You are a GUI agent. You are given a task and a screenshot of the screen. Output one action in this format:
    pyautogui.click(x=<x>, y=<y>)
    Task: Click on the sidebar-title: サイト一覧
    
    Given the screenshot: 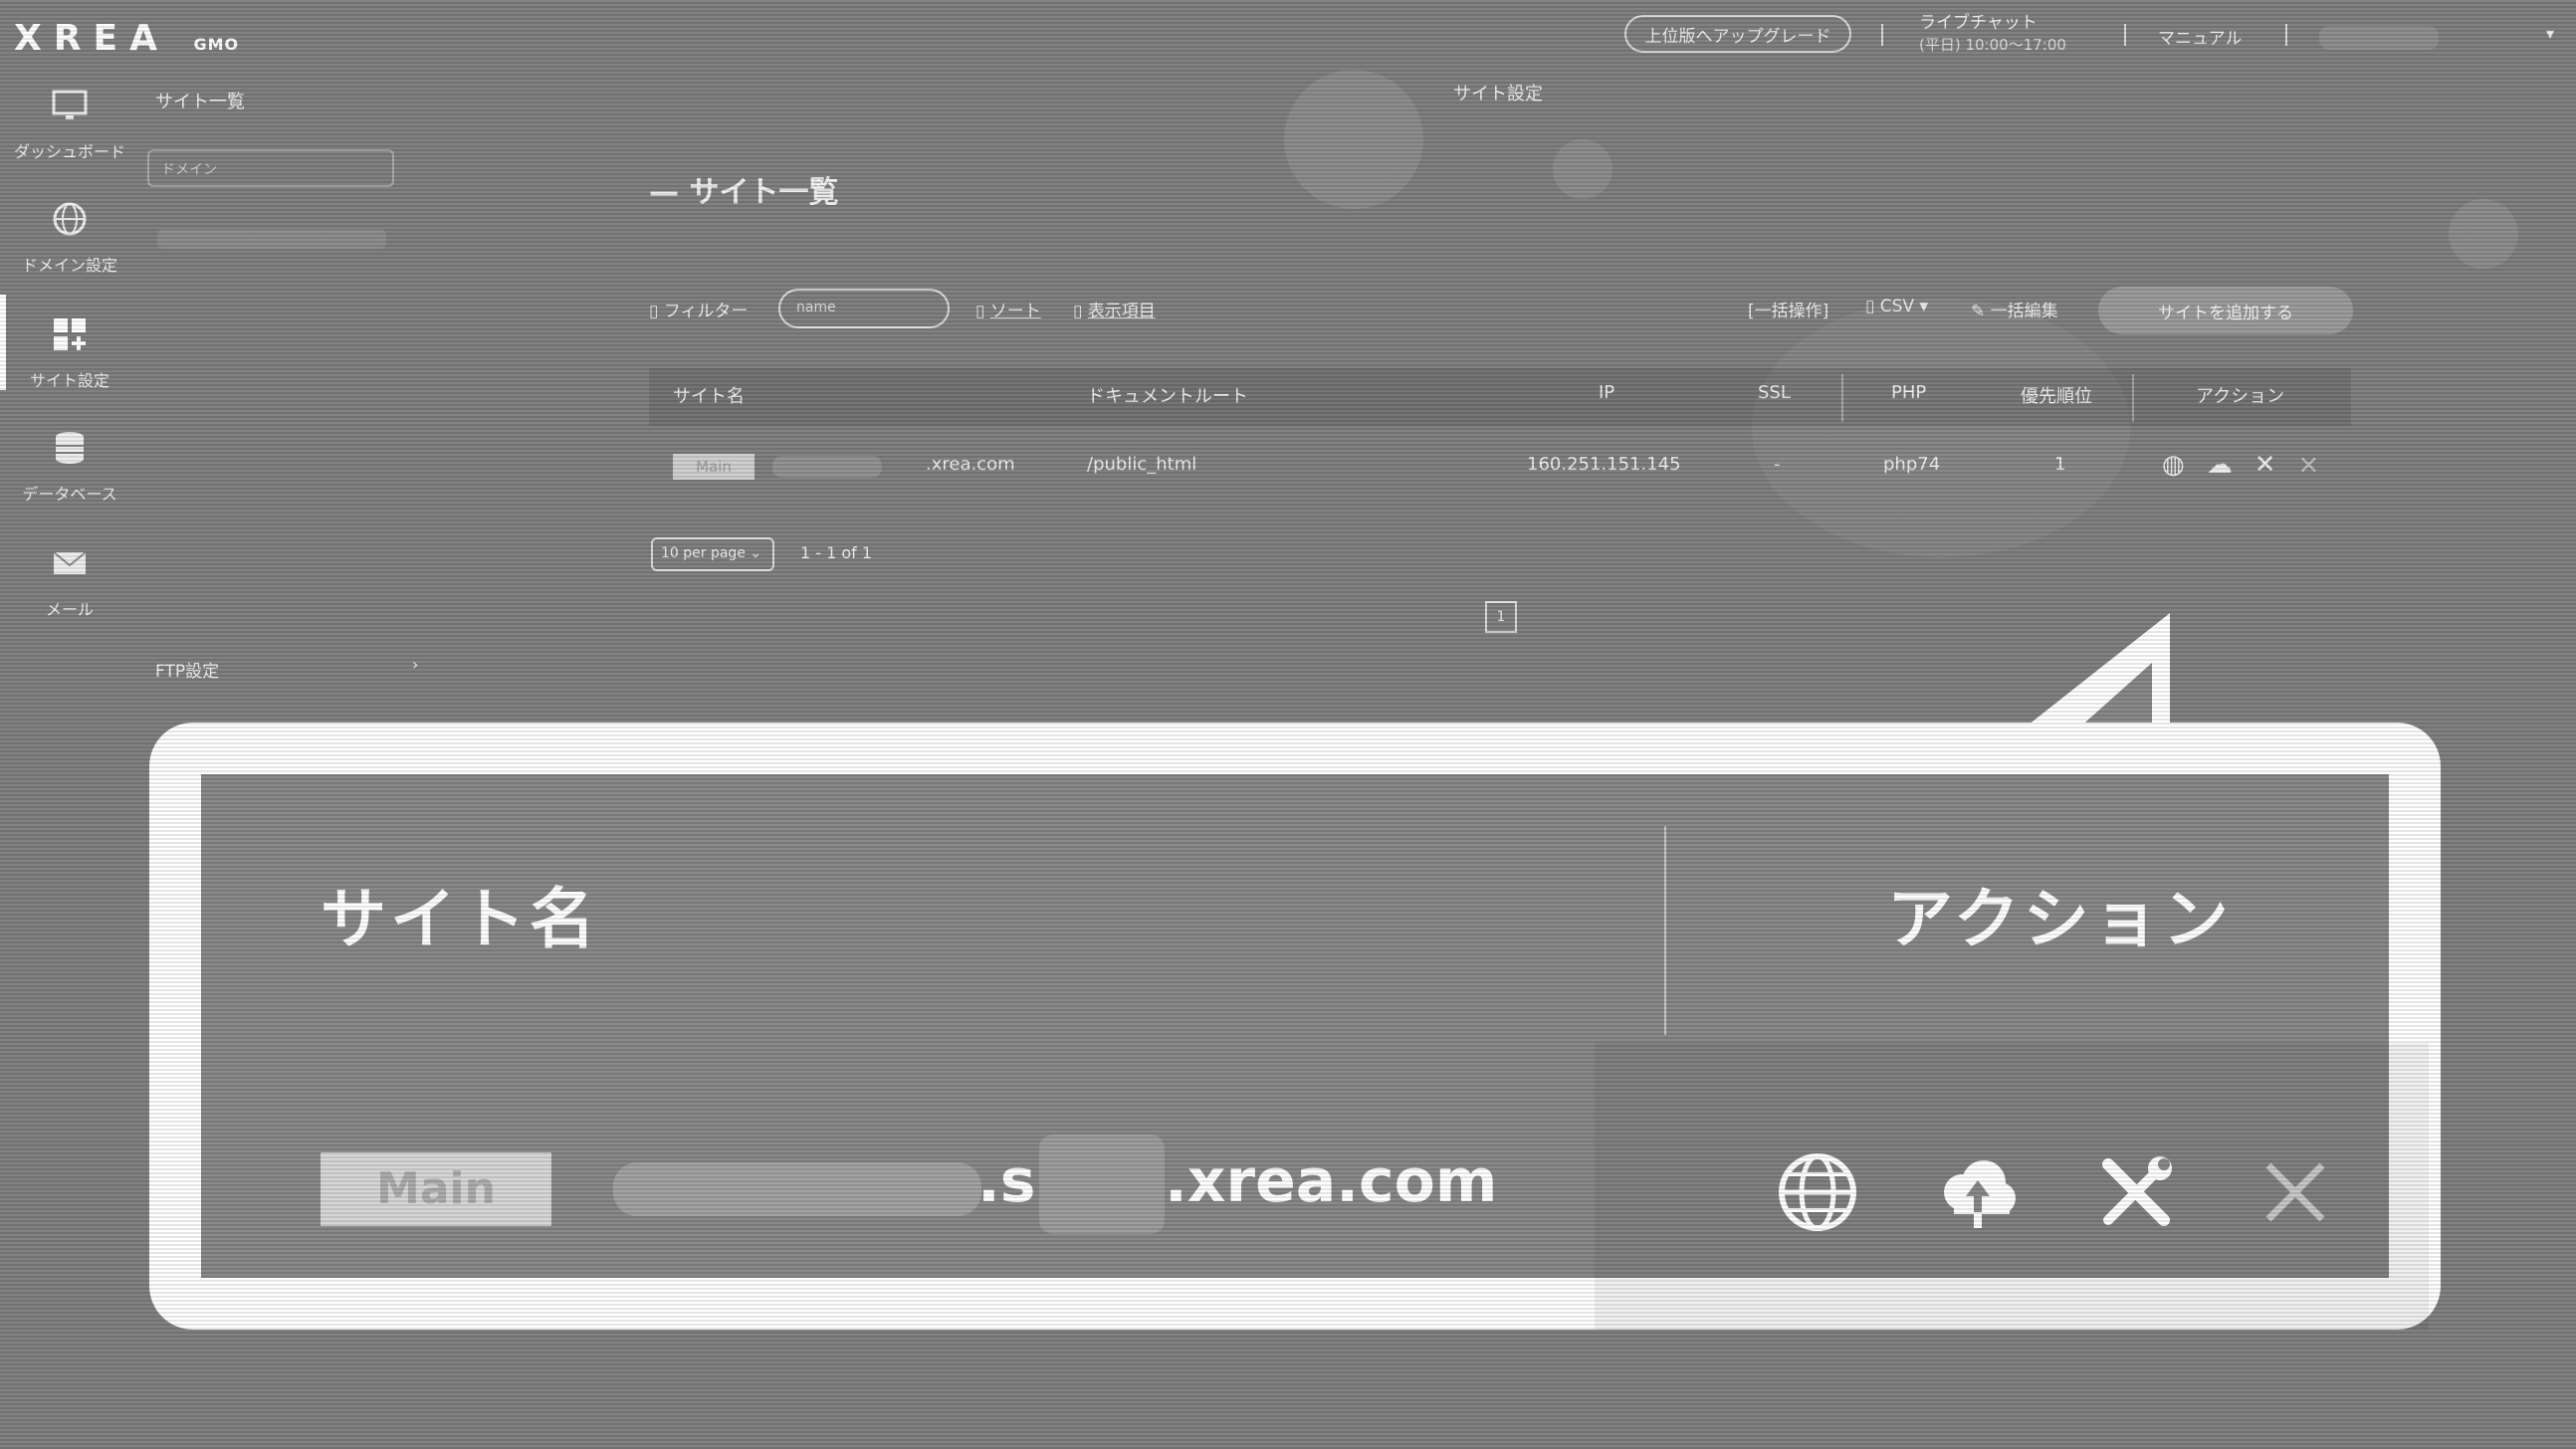 What is the action you would take?
    pyautogui.click(x=200, y=102)
    